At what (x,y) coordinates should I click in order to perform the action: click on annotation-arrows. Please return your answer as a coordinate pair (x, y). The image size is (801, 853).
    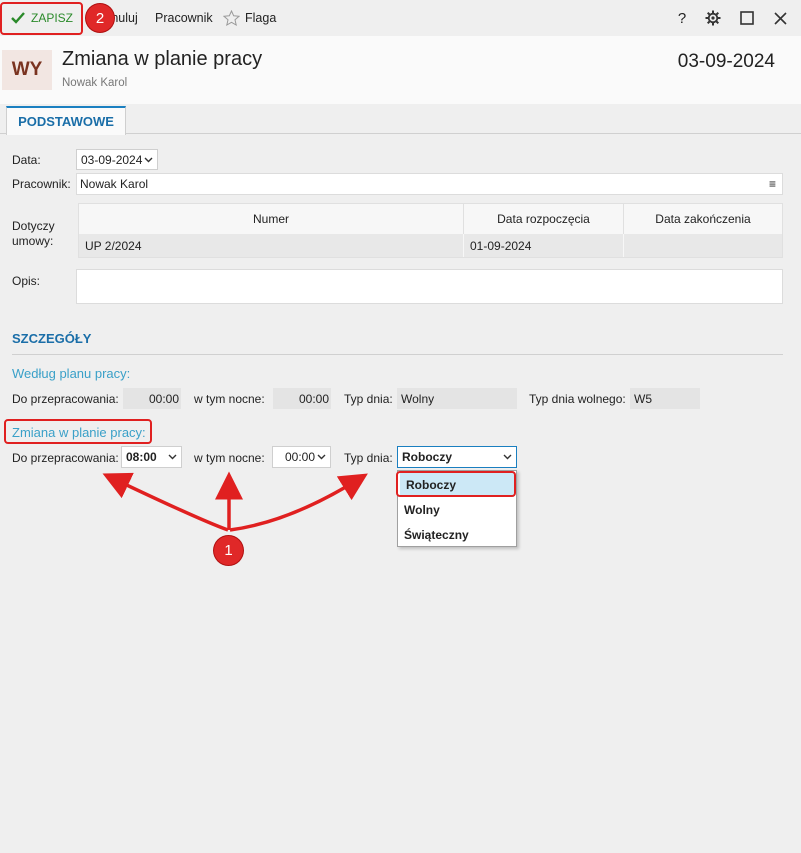
    Looking at the image, I should click on (235, 501).